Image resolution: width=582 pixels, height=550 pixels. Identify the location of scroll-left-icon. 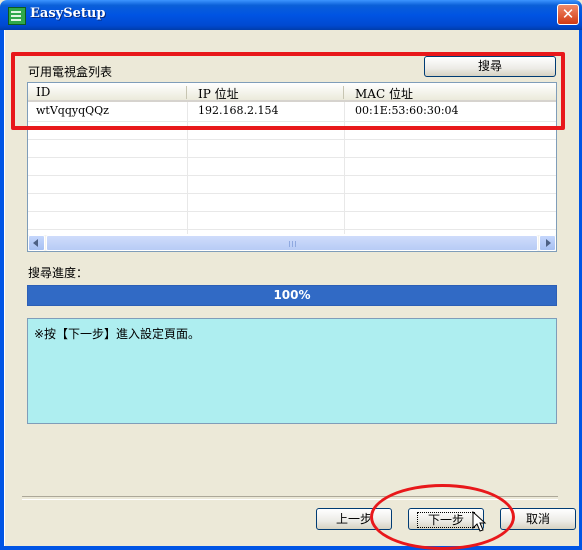
(36, 243).